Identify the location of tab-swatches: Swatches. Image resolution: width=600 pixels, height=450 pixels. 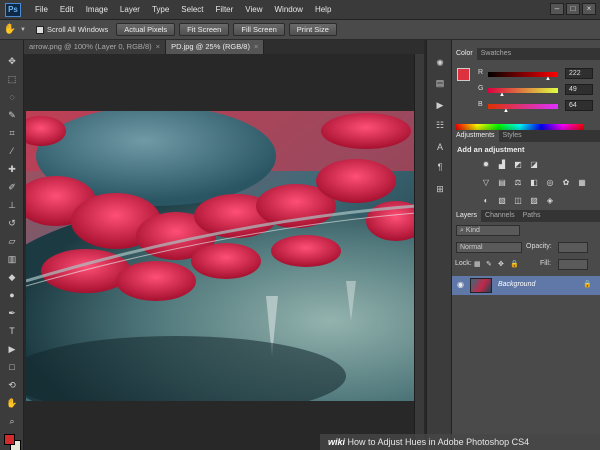
(496, 54).